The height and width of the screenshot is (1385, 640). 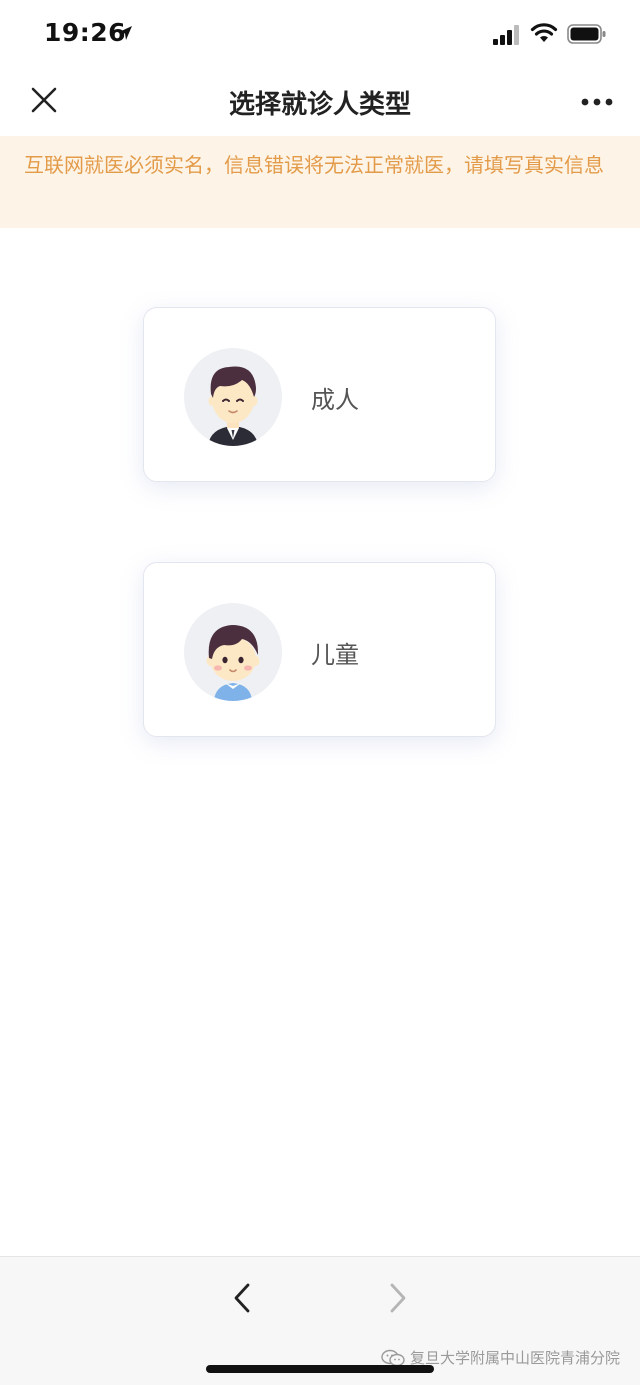 I want to click on navigation-bar: 选择就诊人类型, so click(x=320, y=101).